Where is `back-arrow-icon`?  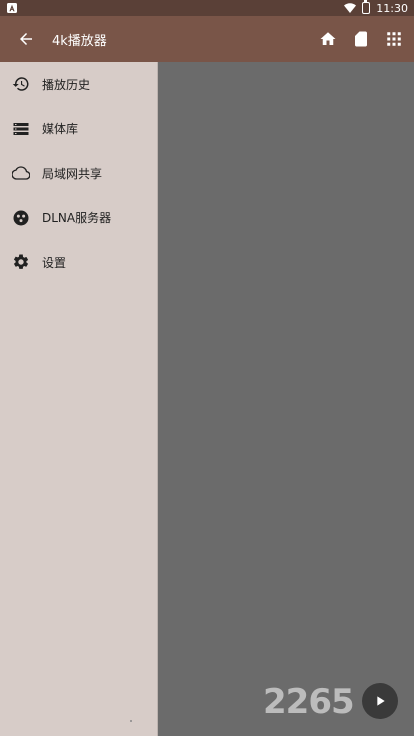 back-arrow-icon is located at coordinates (26, 39).